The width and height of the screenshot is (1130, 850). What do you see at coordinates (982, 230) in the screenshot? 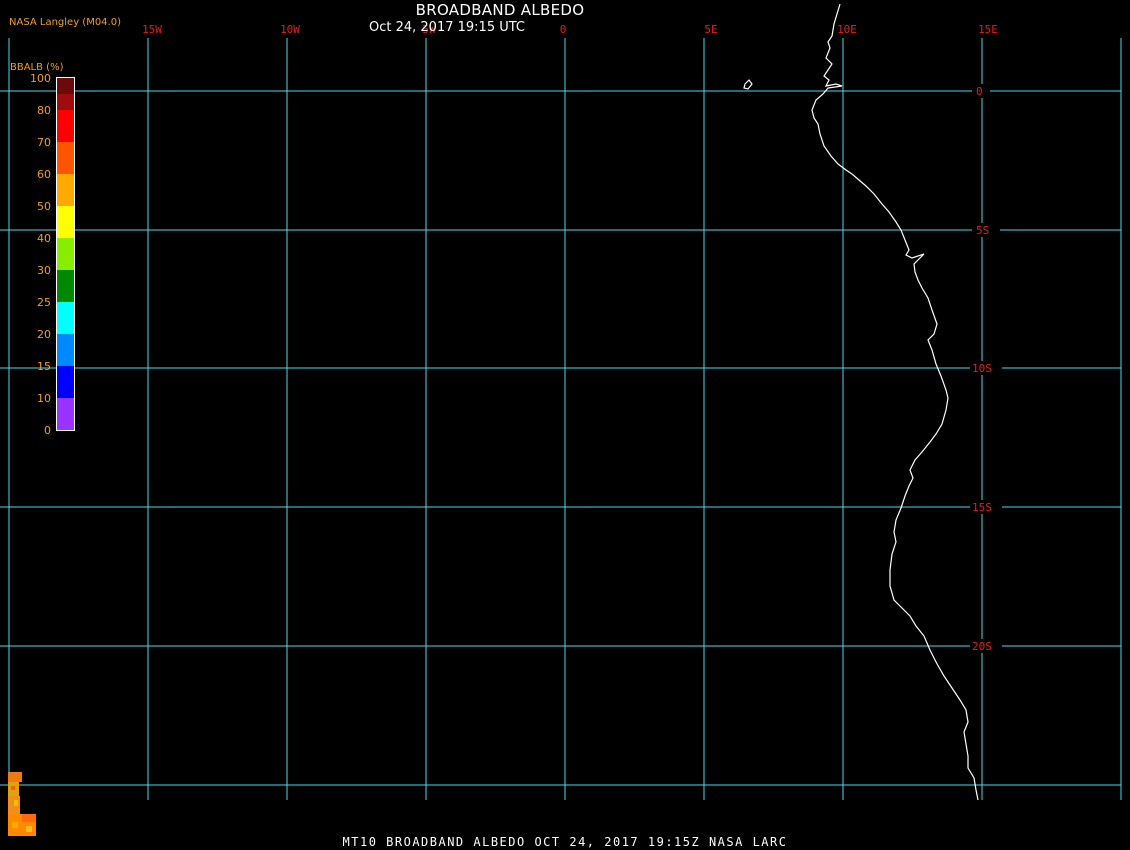
I see `lat-label: 5S` at bounding box center [982, 230].